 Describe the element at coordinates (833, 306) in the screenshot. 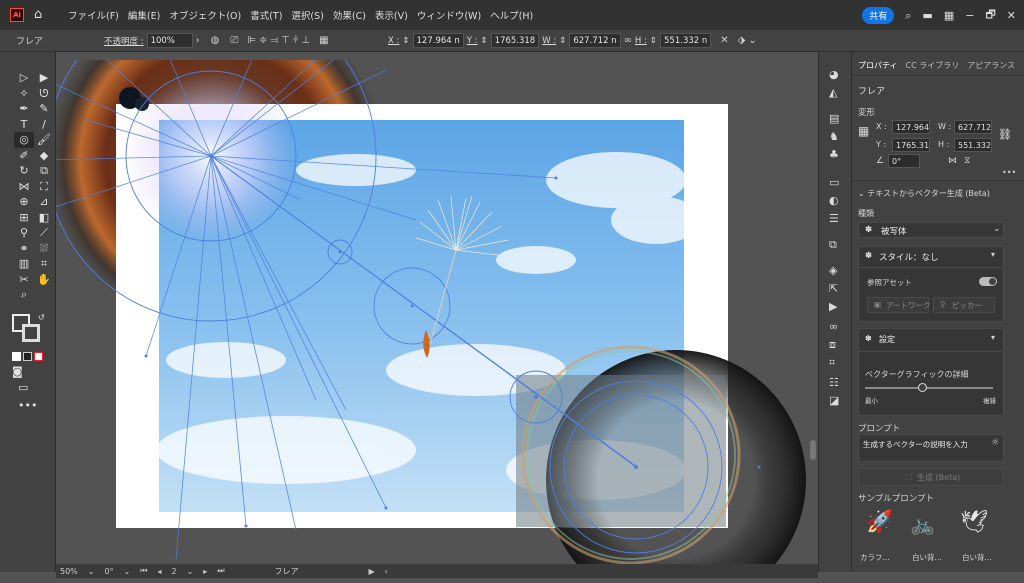

I see `actions-icon: ▶` at that location.